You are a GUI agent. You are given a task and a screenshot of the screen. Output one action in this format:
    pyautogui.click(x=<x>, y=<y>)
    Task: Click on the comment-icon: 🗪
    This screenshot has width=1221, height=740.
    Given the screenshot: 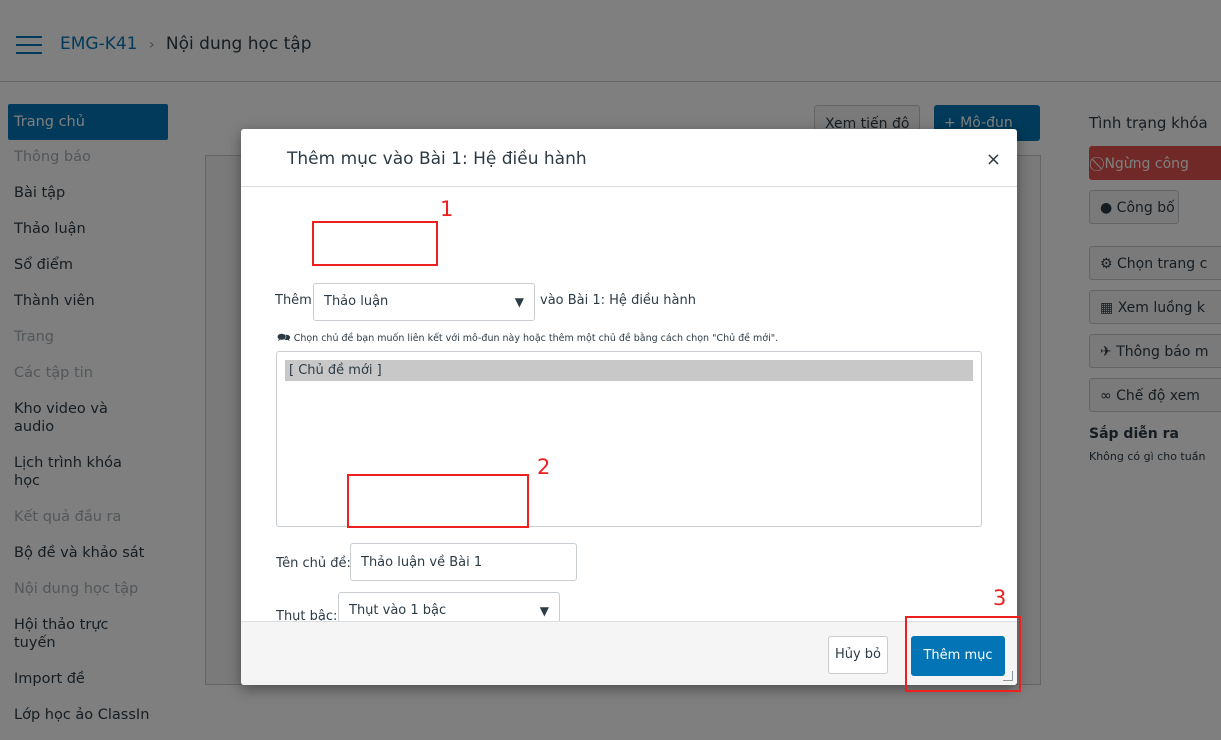 What is the action you would take?
    pyautogui.click(x=284, y=337)
    